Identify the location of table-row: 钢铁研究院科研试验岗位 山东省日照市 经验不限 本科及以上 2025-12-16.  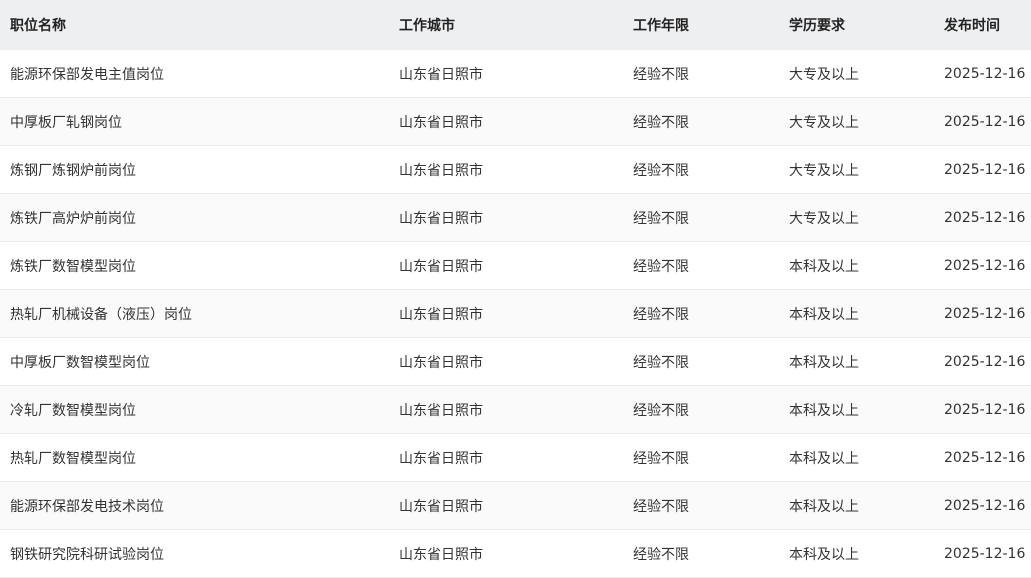
(515, 553).